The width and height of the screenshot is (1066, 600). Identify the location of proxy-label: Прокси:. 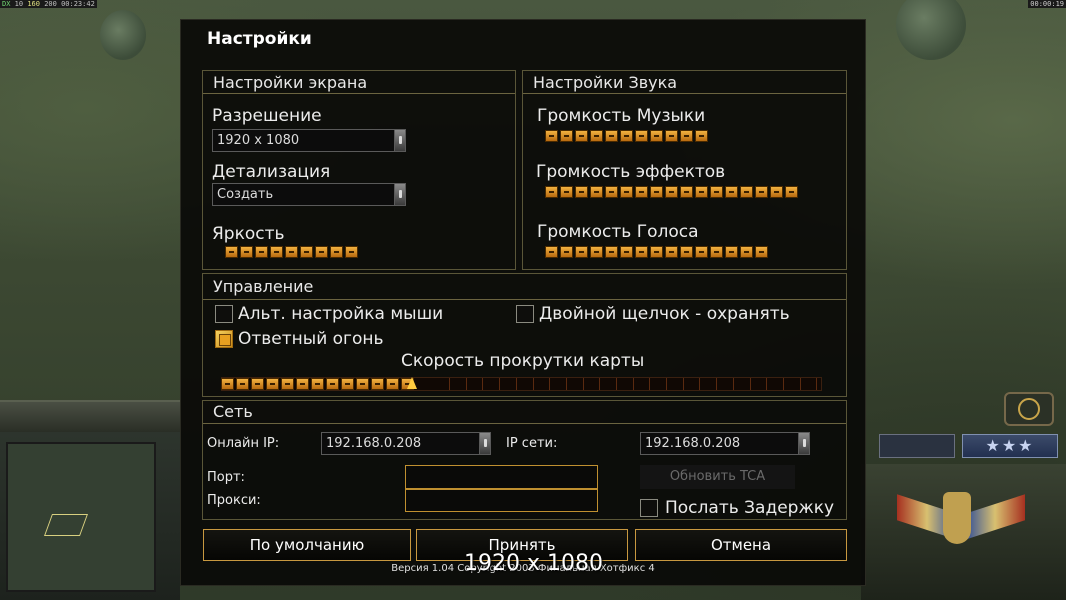
(234, 500).